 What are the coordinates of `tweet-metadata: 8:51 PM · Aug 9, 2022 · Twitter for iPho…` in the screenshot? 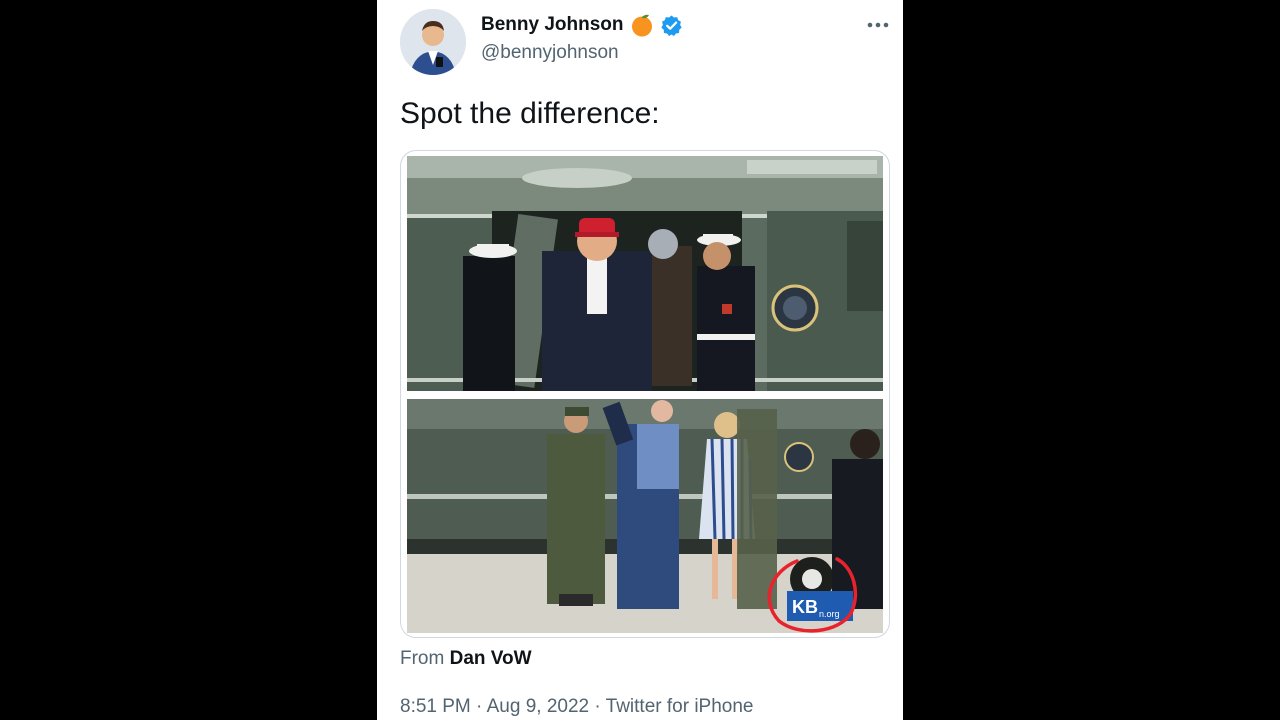 It's located at (576, 707).